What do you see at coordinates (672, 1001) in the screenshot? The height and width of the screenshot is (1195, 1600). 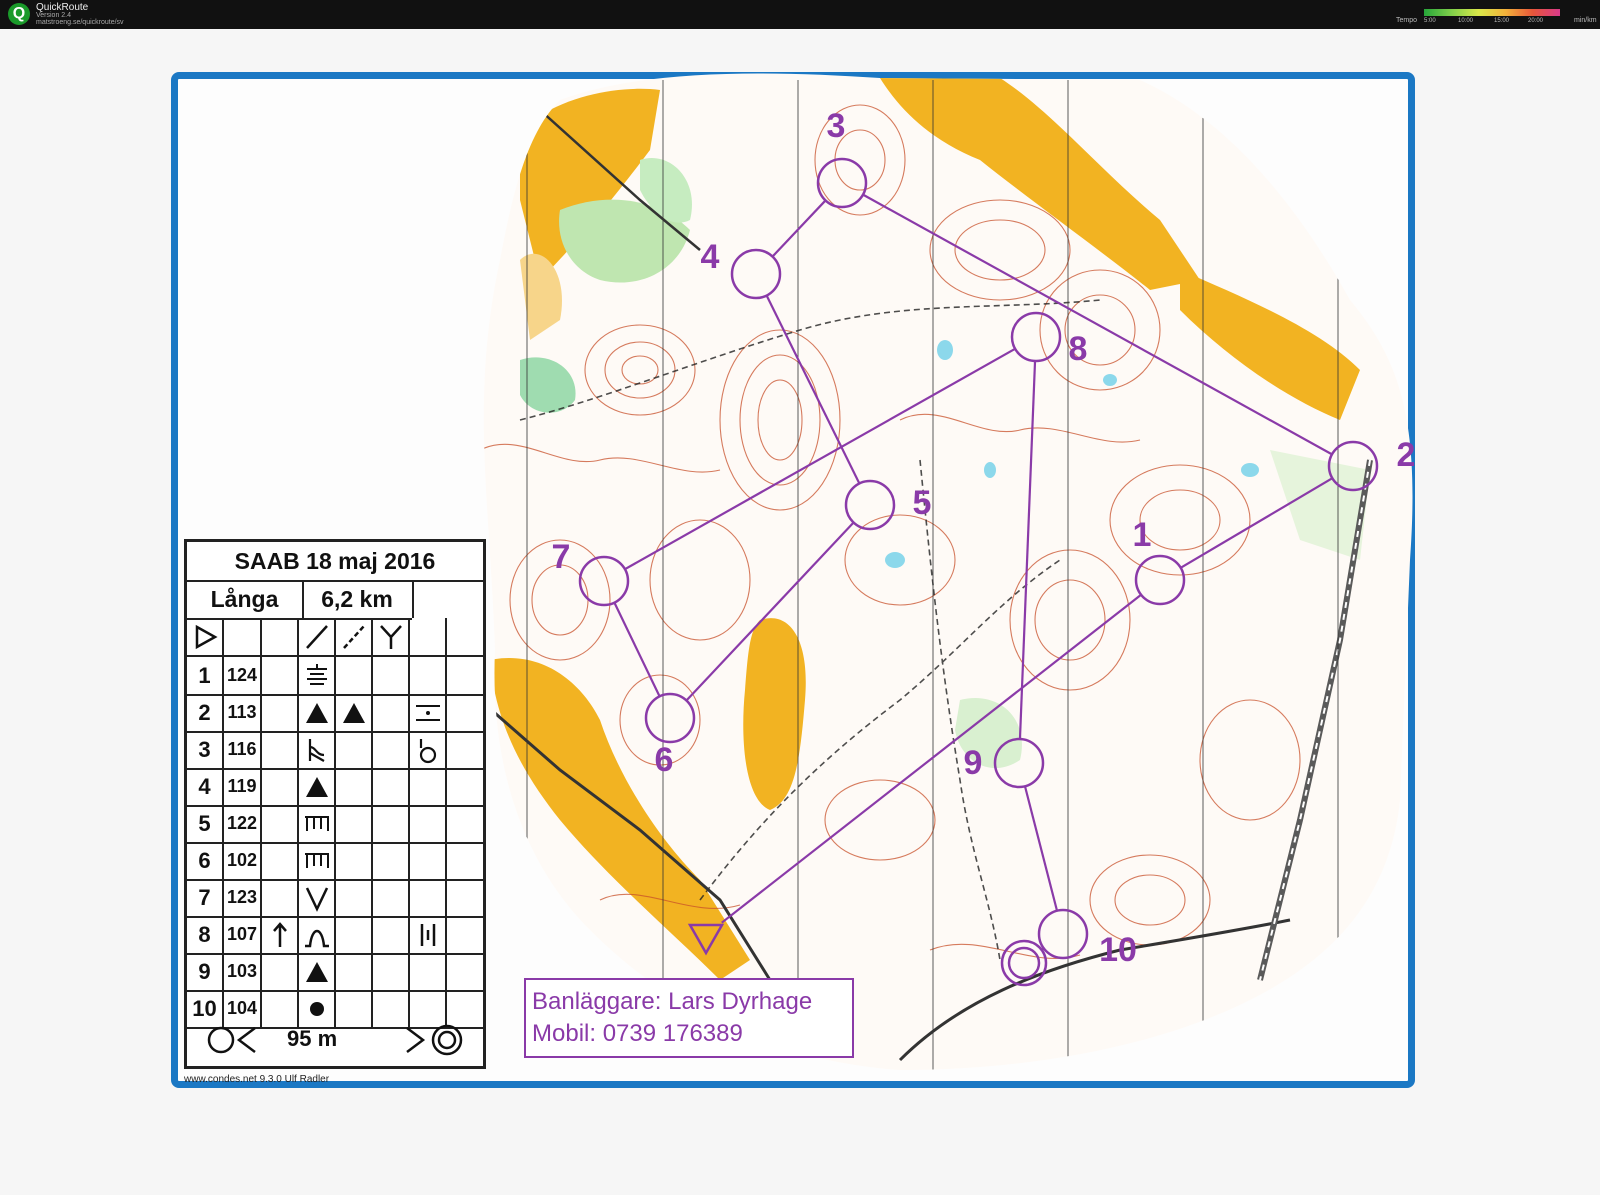 I see `course-setter-name: Banläggare: Lars Dyrhage` at bounding box center [672, 1001].